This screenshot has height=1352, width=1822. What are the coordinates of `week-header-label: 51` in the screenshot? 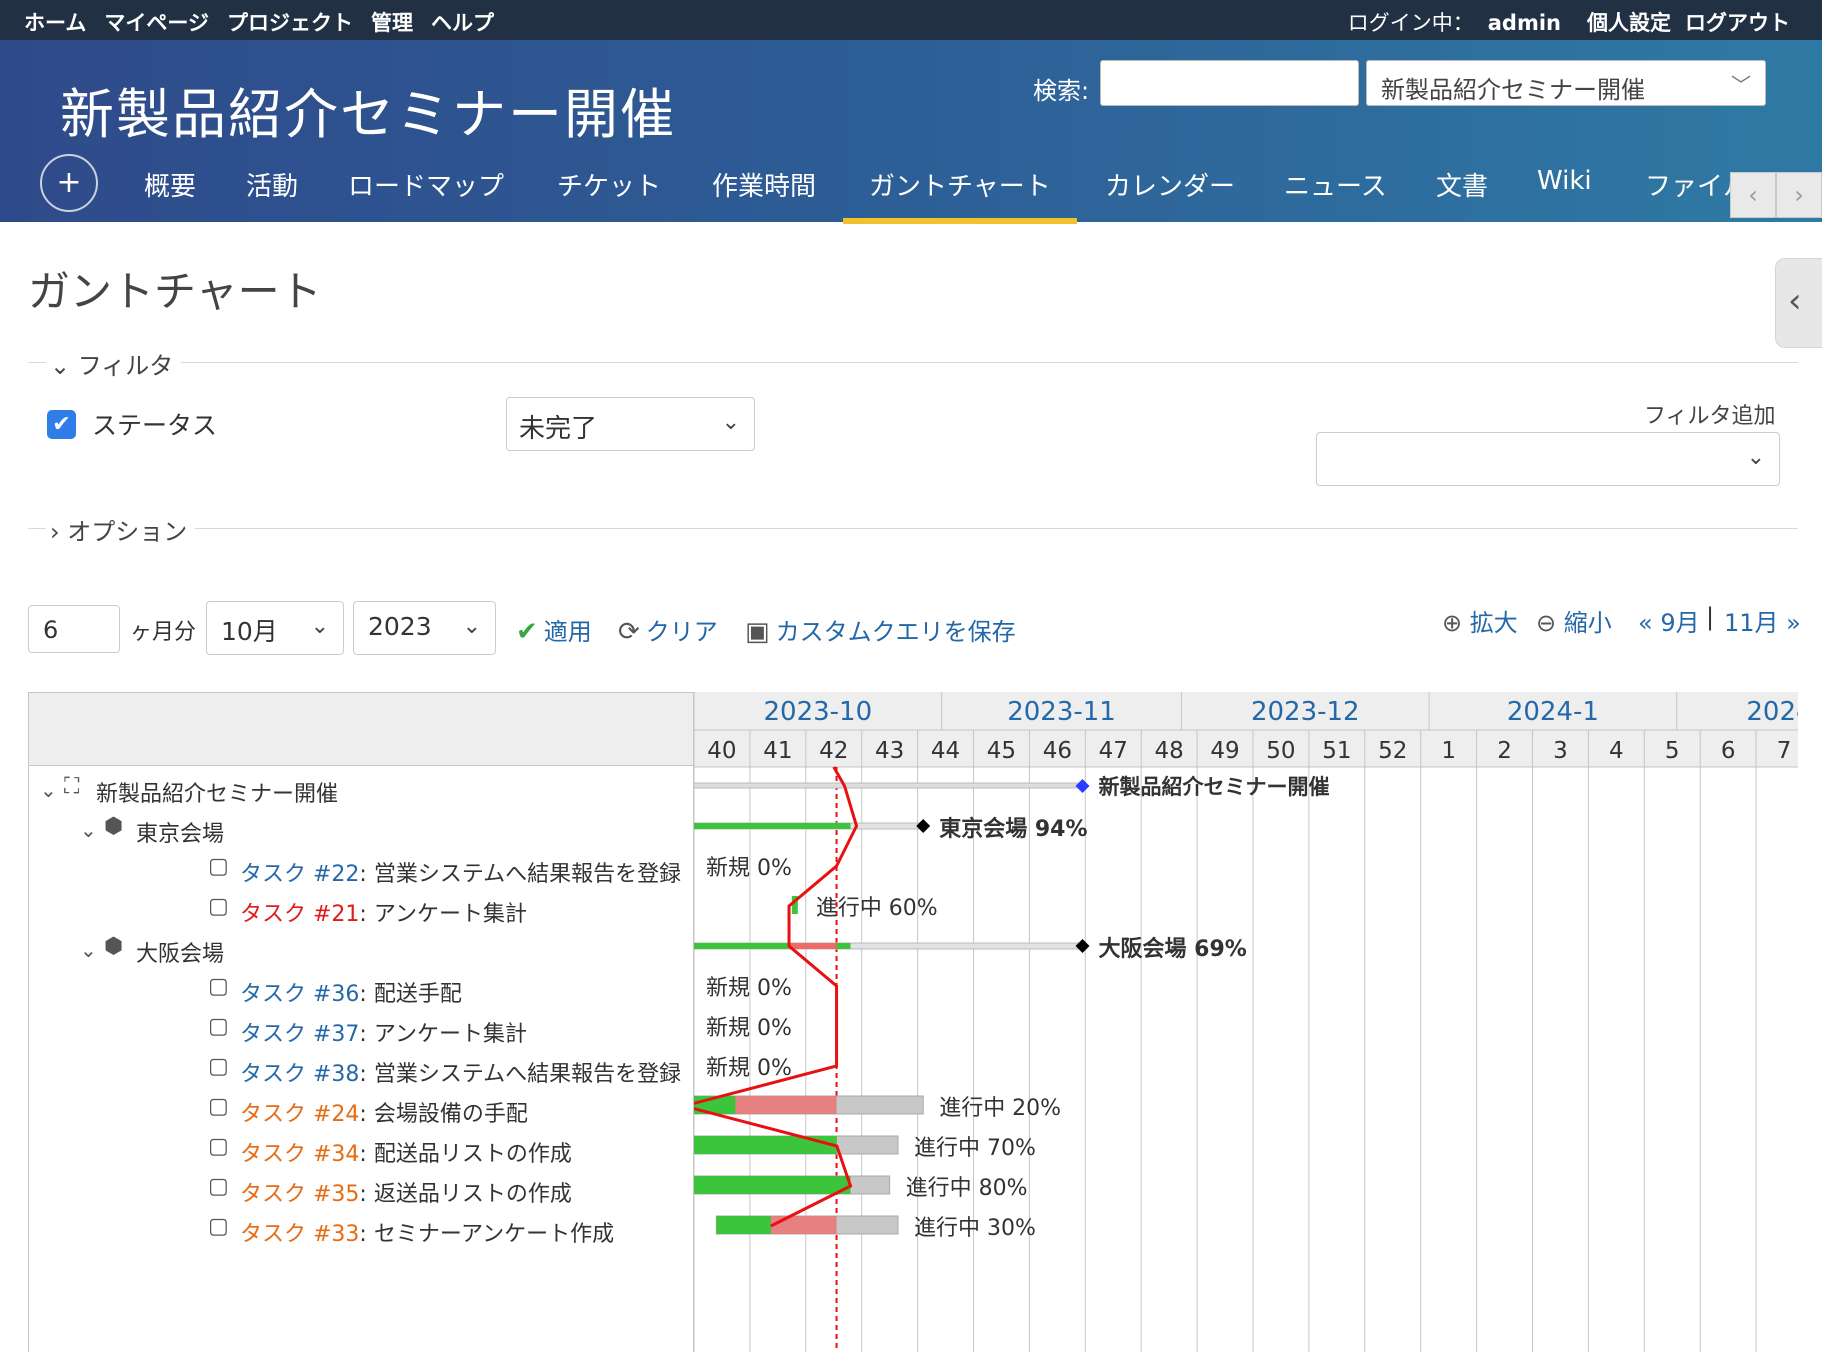 It's located at (1336, 751).